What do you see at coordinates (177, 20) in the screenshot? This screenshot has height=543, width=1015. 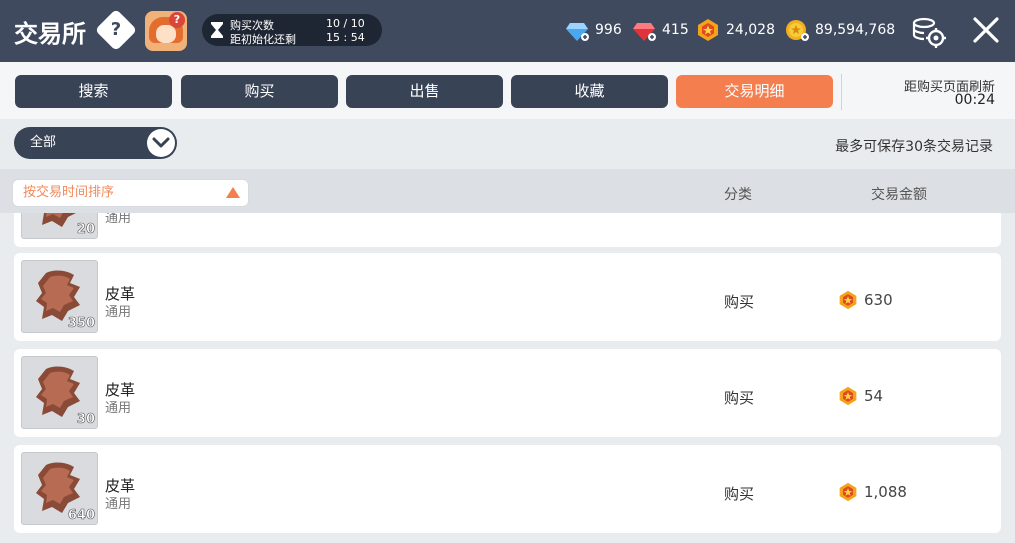 I see `question-badge-icon: ?` at bounding box center [177, 20].